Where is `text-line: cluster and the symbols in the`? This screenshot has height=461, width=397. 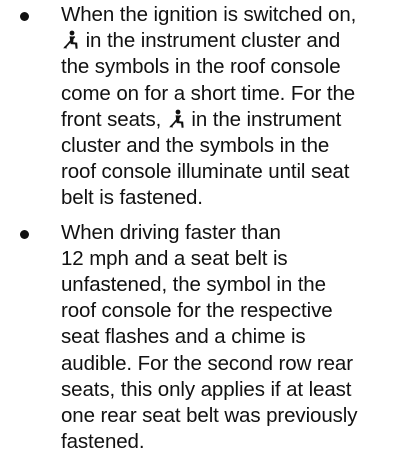 text-line: cluster and the symbols in the is located at coordinates (195, 146).